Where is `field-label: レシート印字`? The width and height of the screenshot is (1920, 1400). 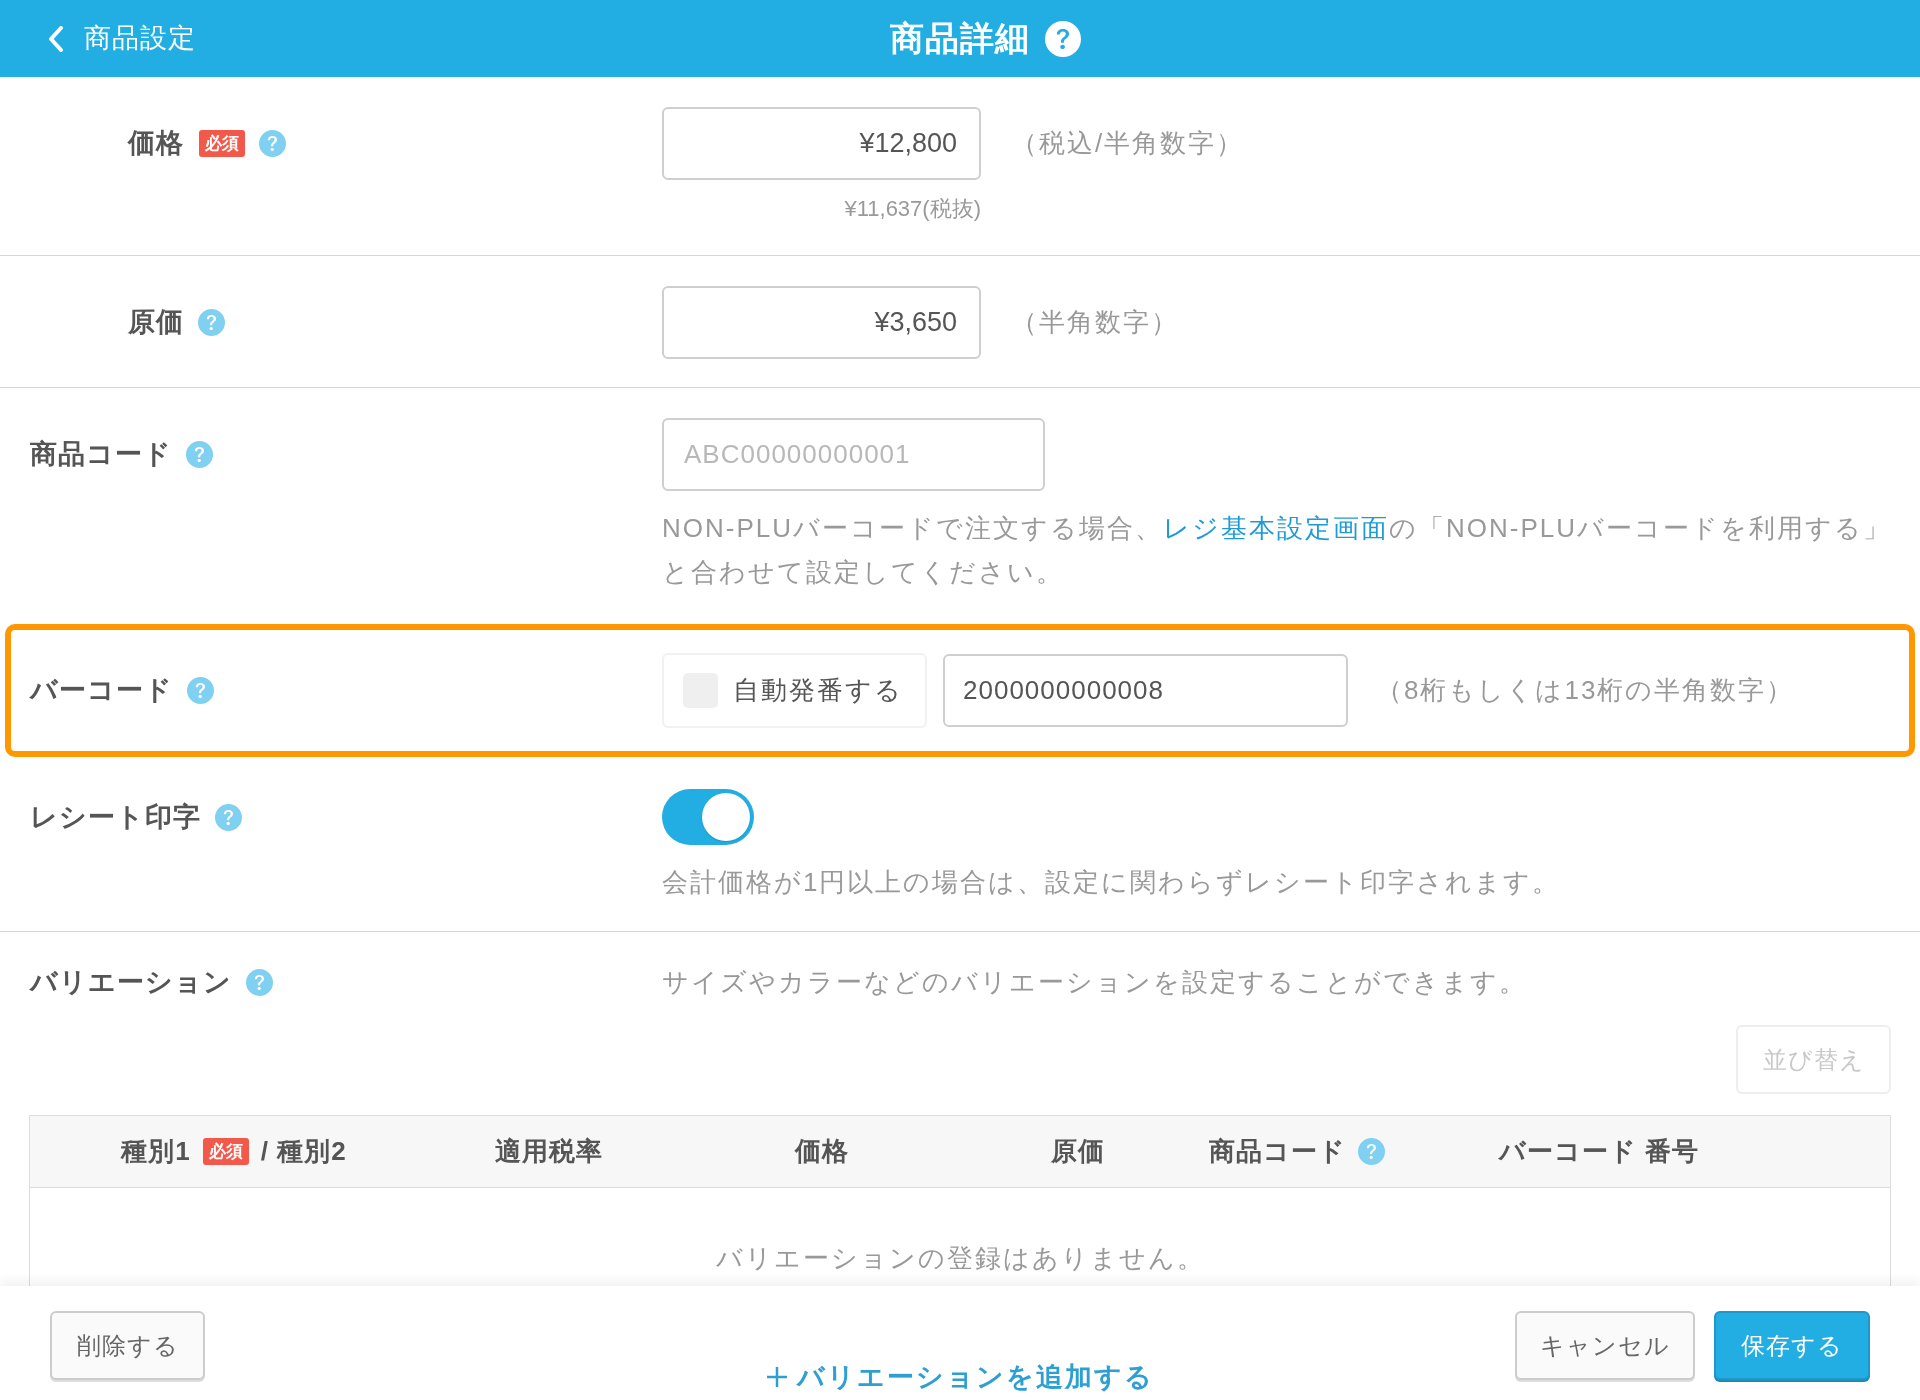 field-label: レシート印字 is located at coordinates (115, 817).